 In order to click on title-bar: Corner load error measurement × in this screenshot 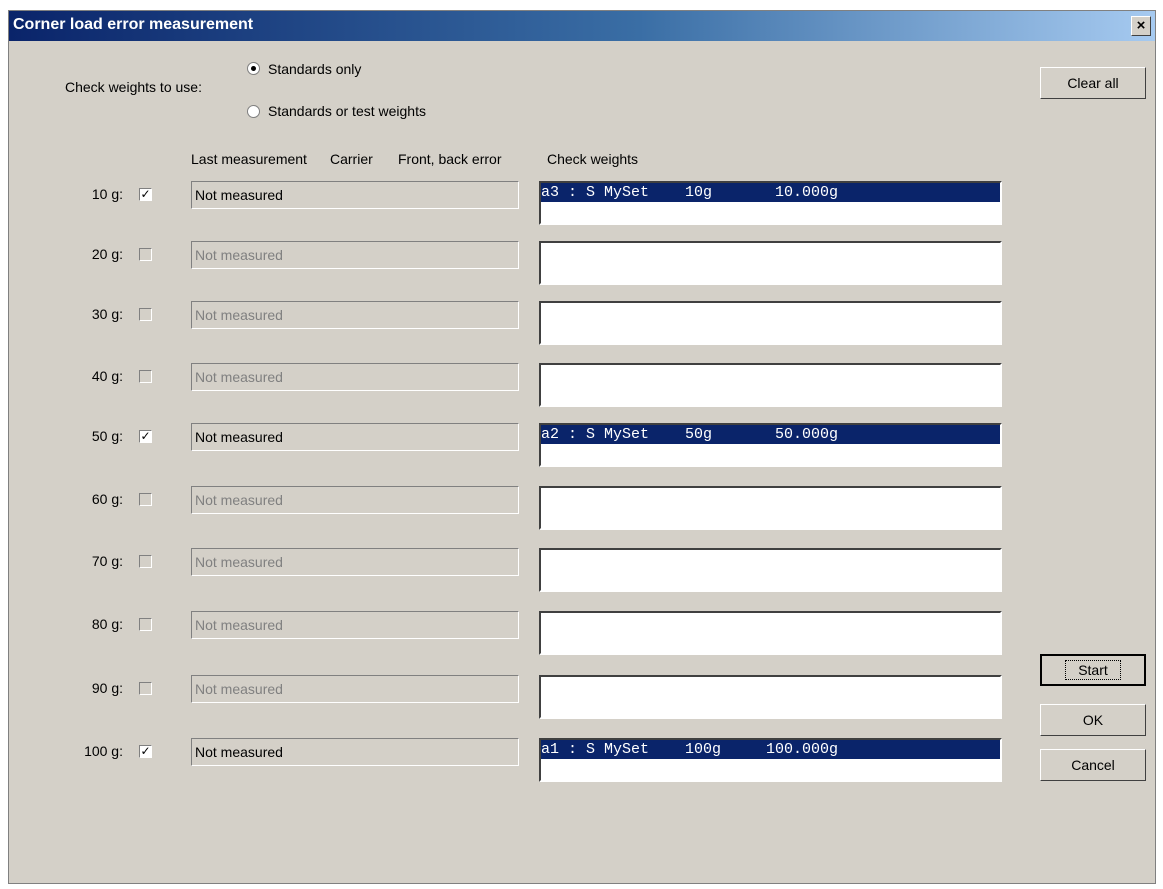, I will do `click(582, 26)`.